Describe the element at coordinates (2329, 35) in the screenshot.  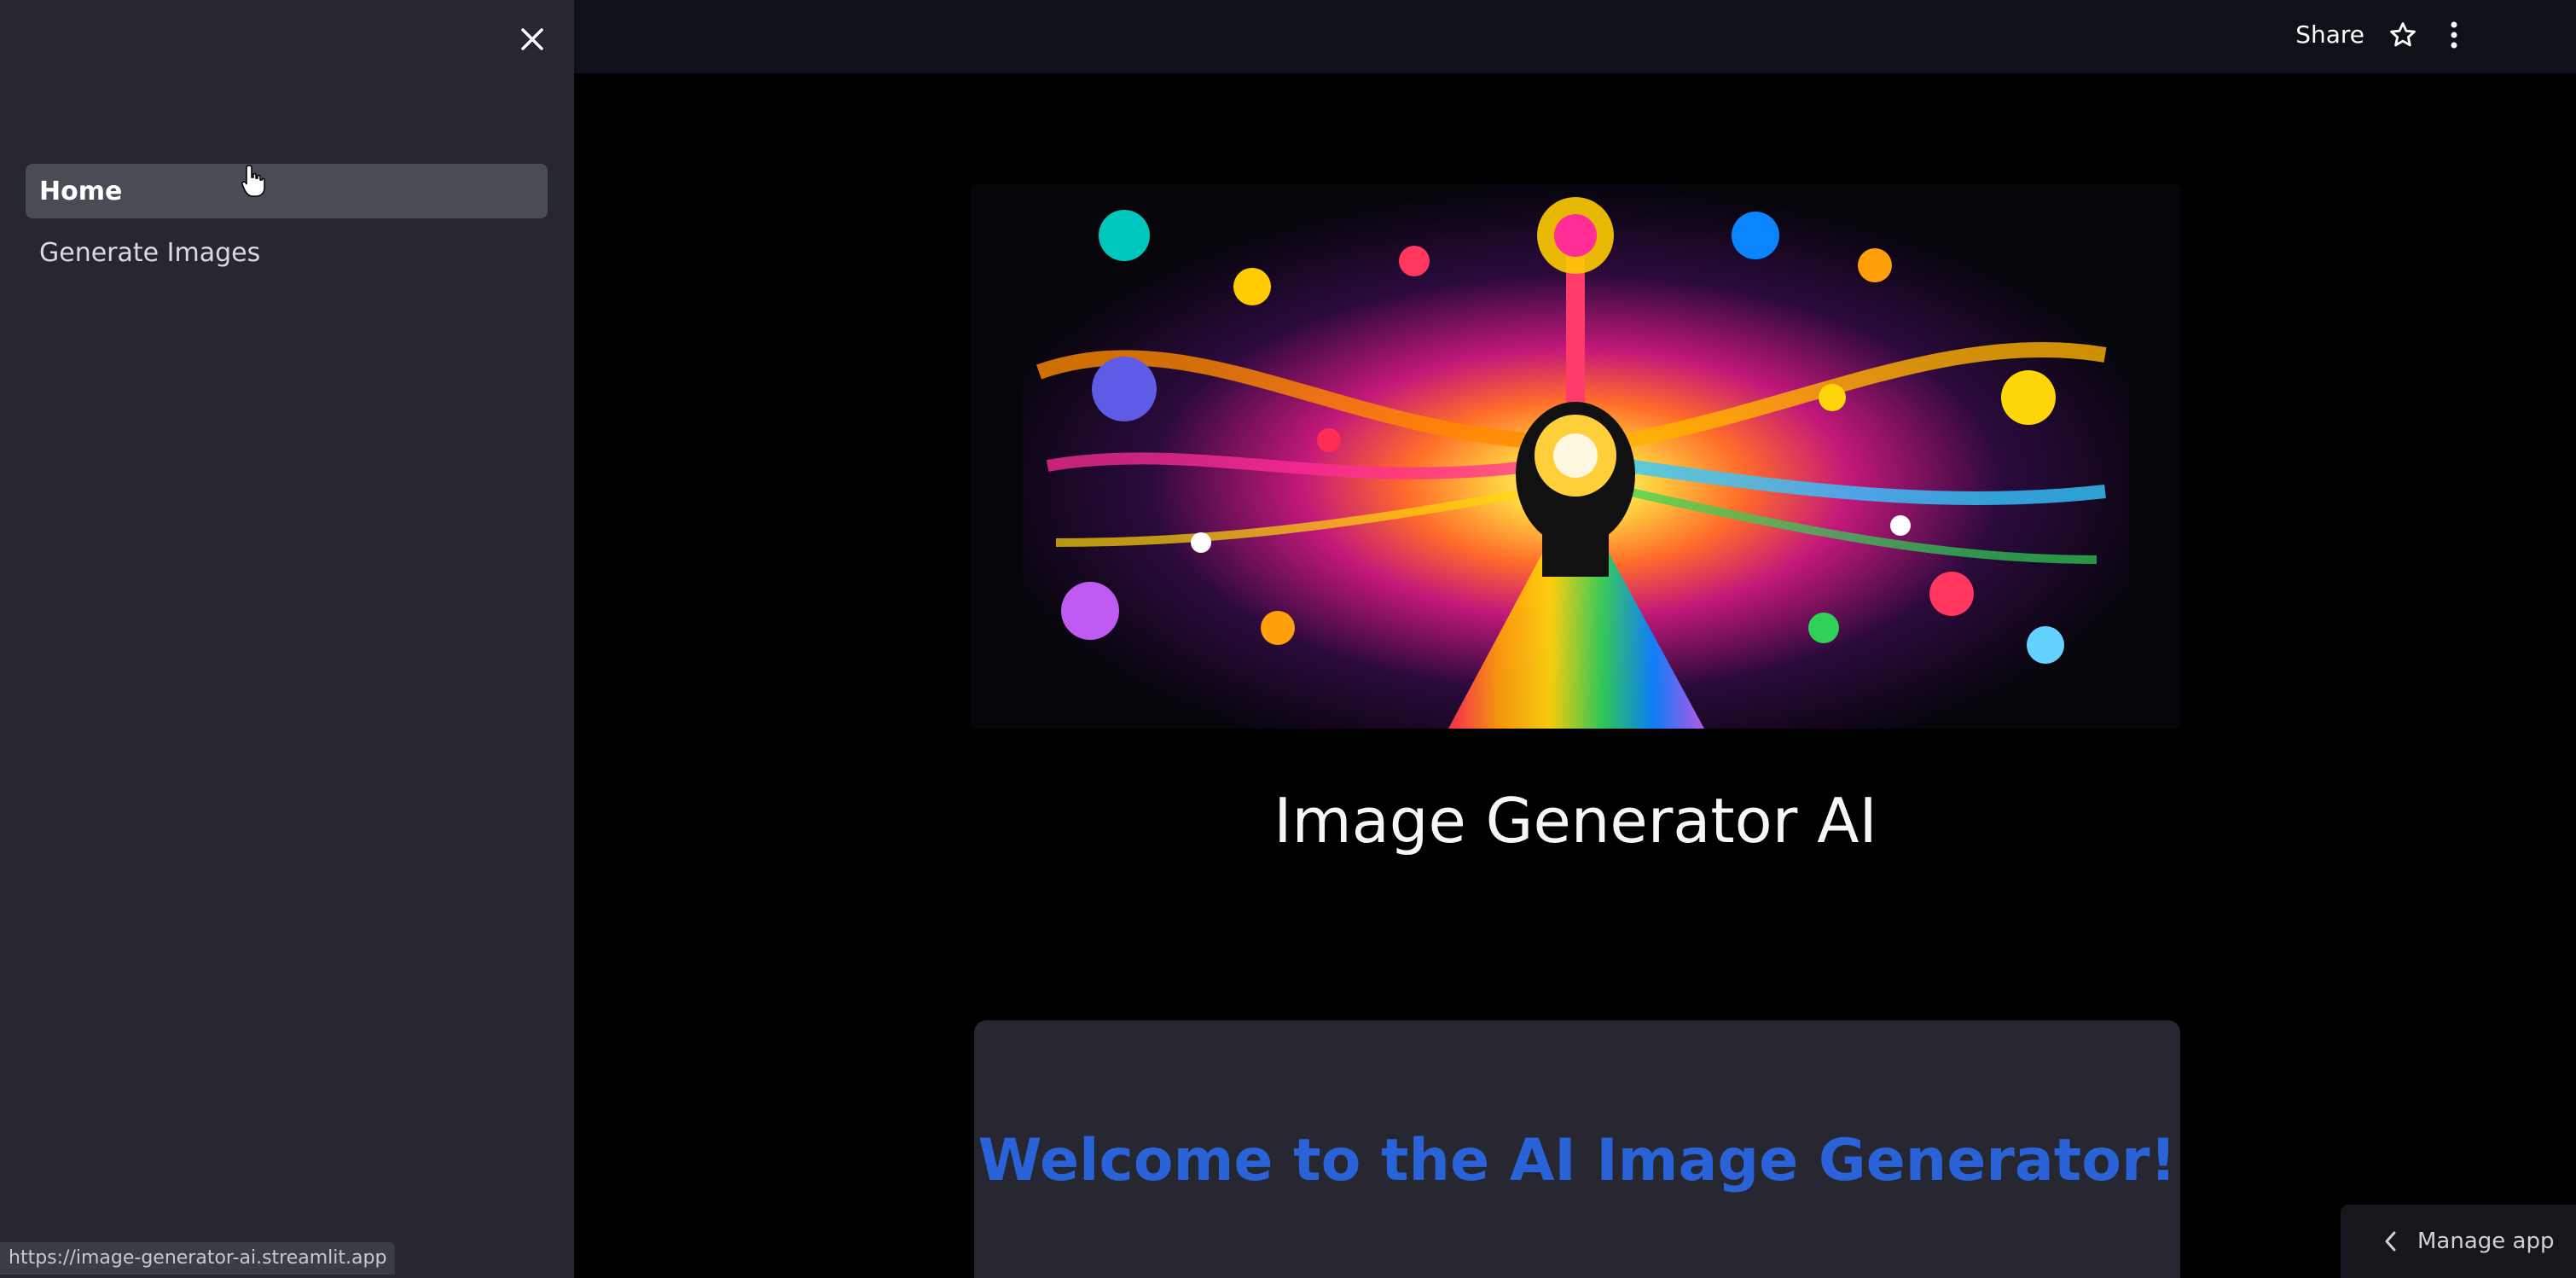
I see `share-button: Share` at that location.